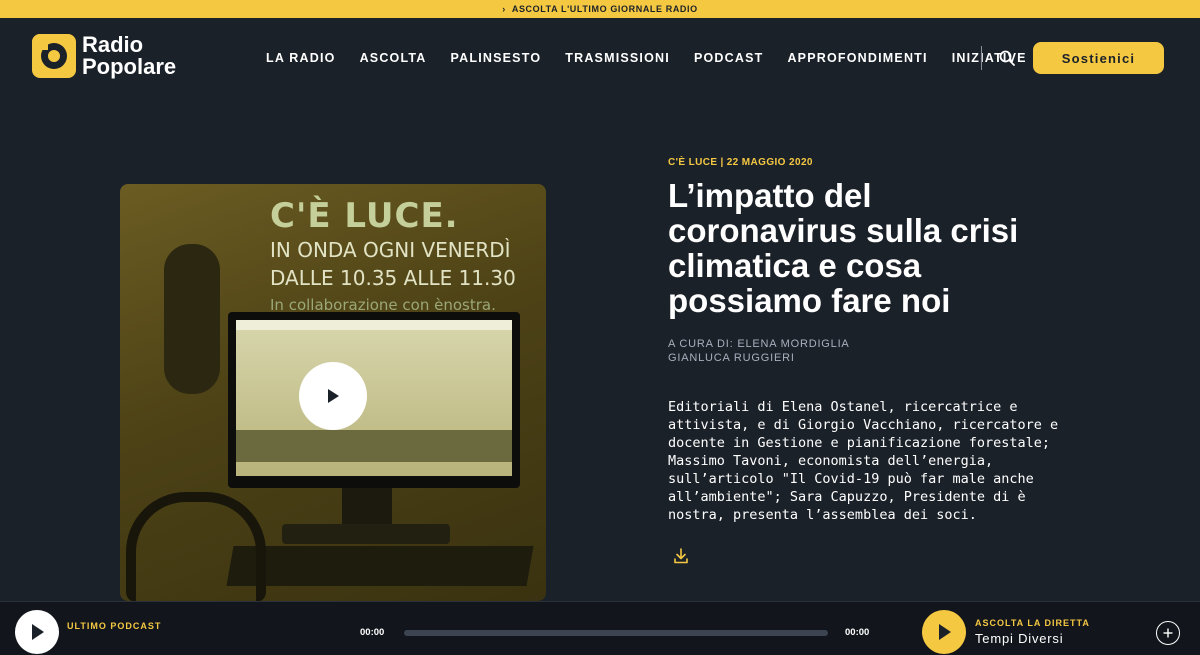  I want to click on play-icon, so click(333, 396).